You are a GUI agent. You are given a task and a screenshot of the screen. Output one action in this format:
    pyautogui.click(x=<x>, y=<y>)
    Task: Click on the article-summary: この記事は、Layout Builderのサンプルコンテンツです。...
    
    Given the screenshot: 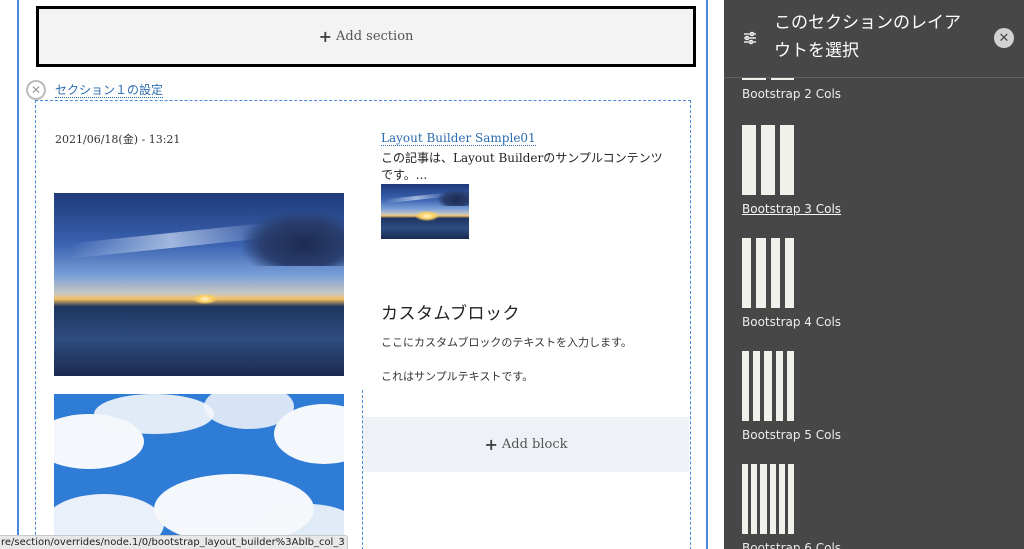 What is the action you would take?
    pyautogui.click(x=522, y=166)
    